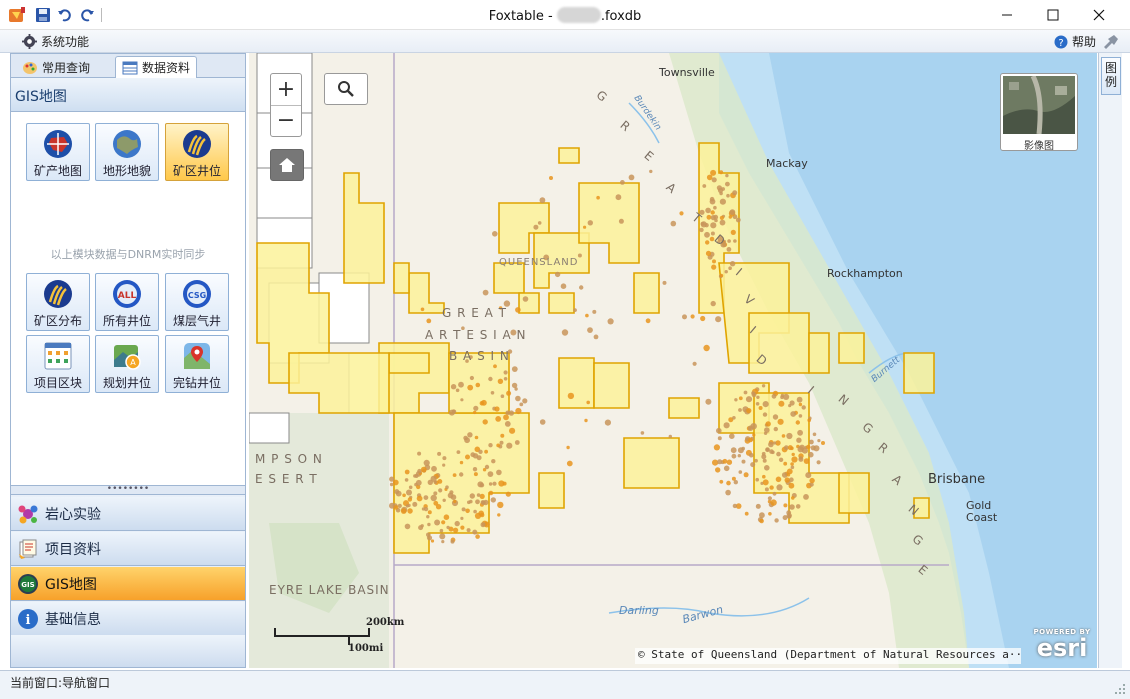  What do you see at coordinates (1120, 690) in the screenshot?
I see `resize-grip-icon` at bounding box center [1120, 690].